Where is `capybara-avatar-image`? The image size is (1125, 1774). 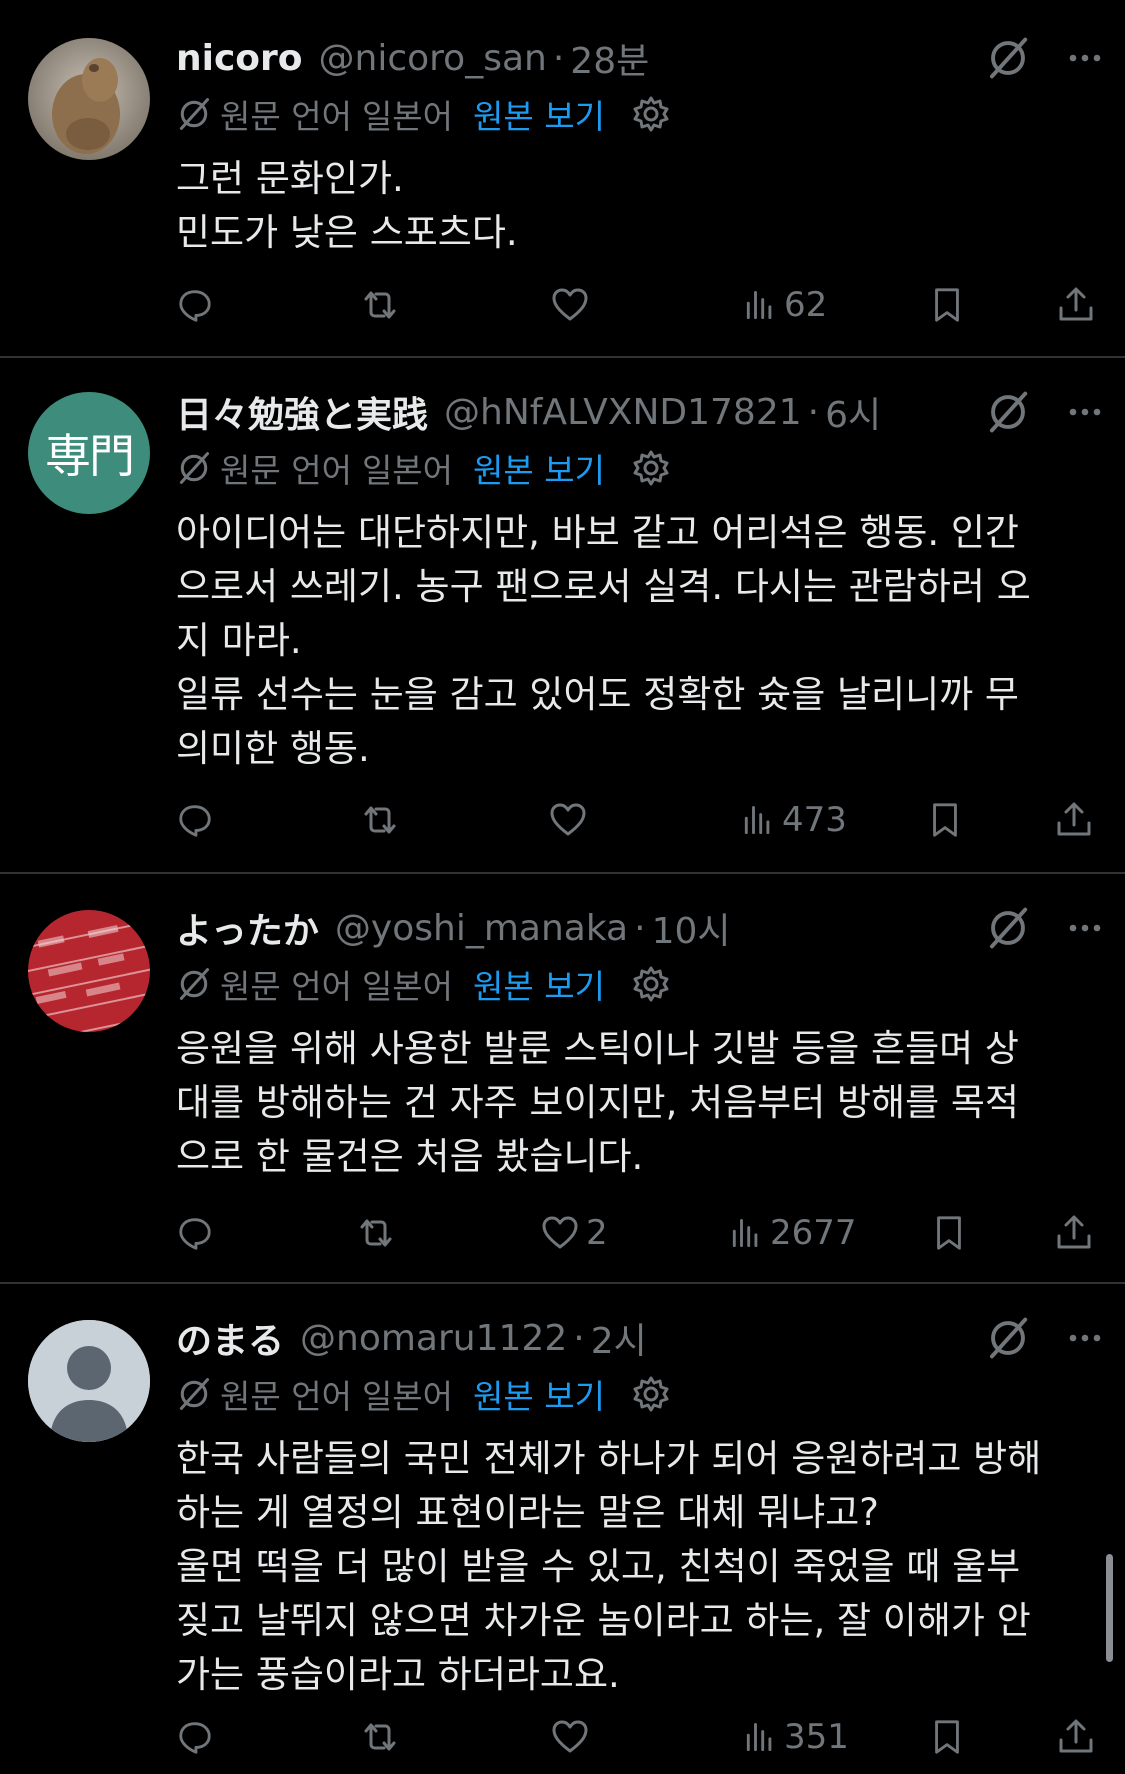
capybara-avatar-image is located at coordinates (89, 99).